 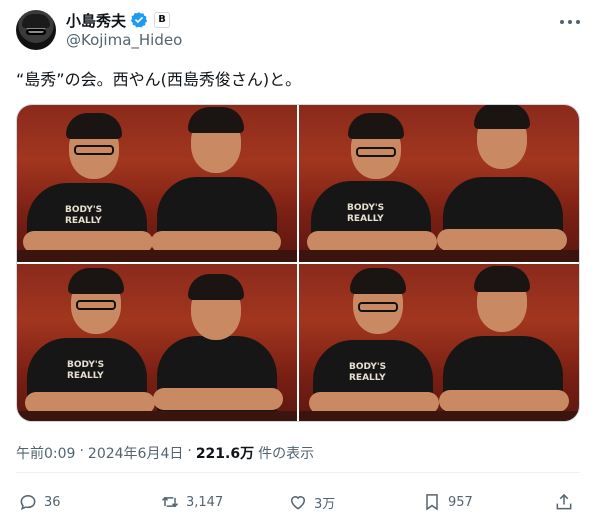 What do you see at coordinates (162, 20) in the screenshot?
I see `affiliate-badge-icon: B` at bounding box center [162, 20].